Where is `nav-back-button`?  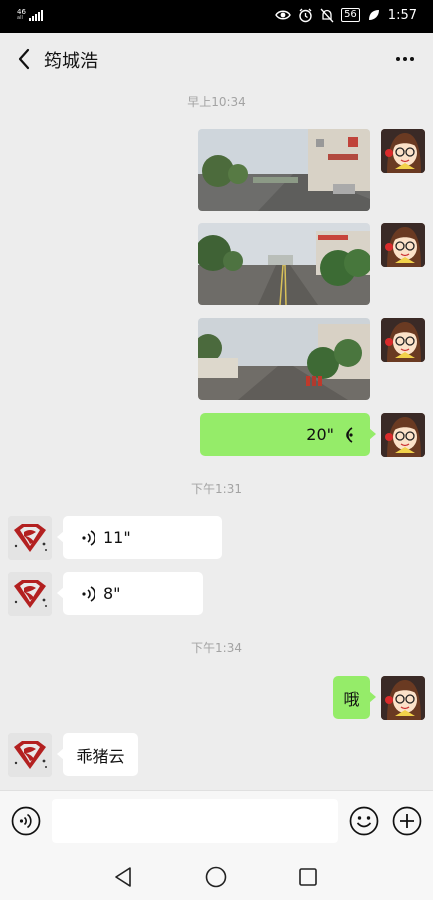
nav-back-button is located at coordinates (123, 877).